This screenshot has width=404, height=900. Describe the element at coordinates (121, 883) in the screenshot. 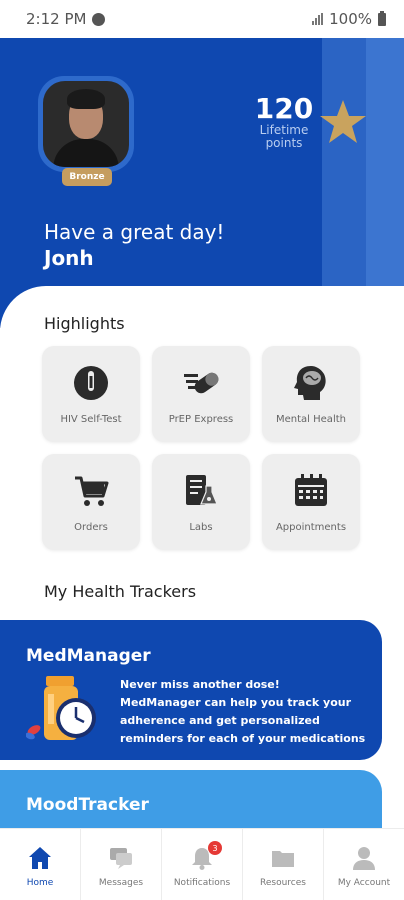

I see `nav-label: Messages` at that location.